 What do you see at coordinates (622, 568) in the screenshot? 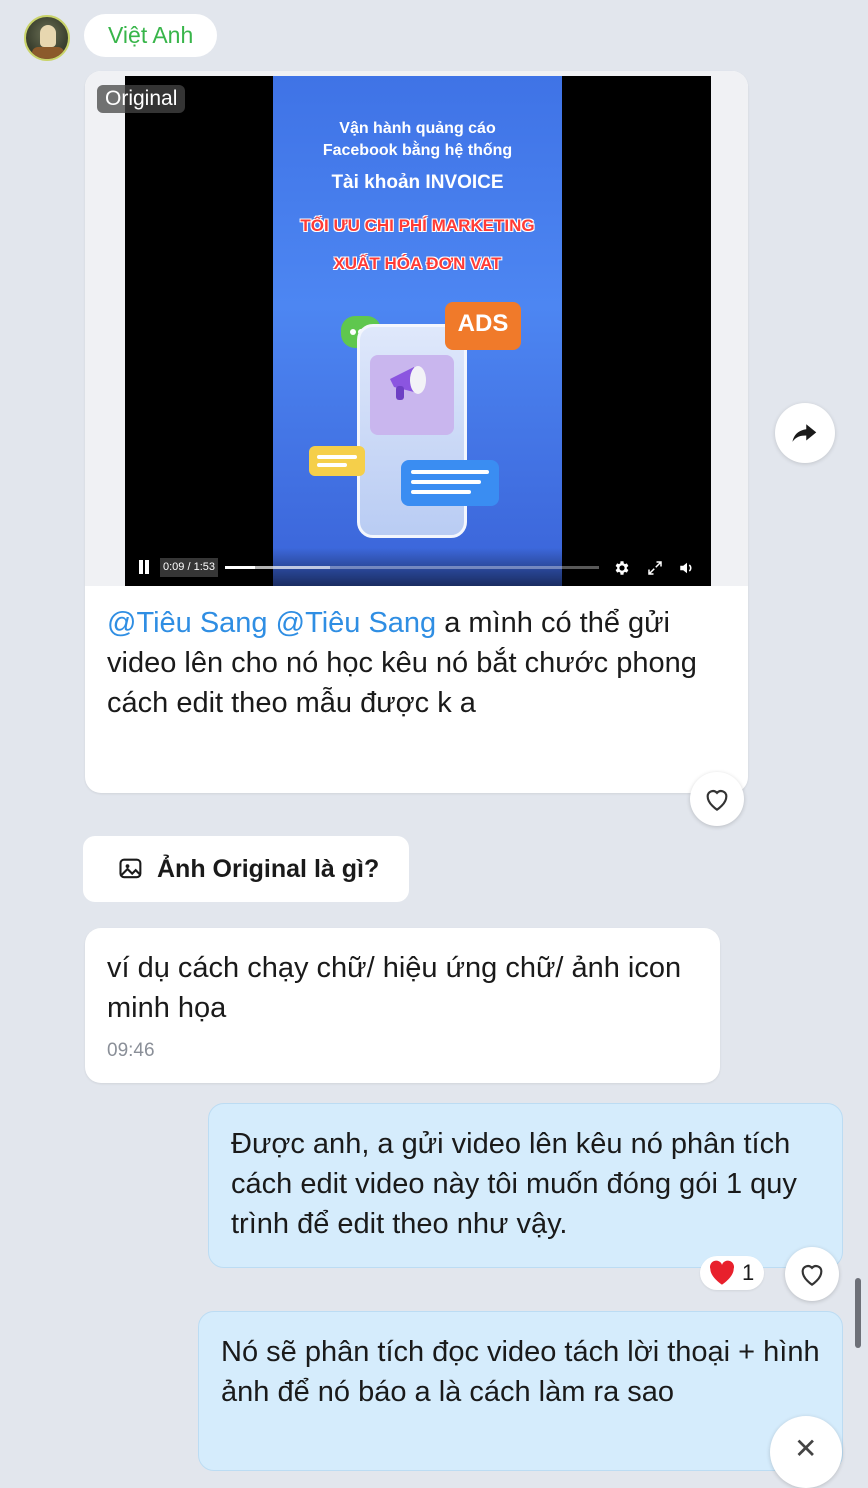
I see `settings-icon` at bounding box center [622, 568].